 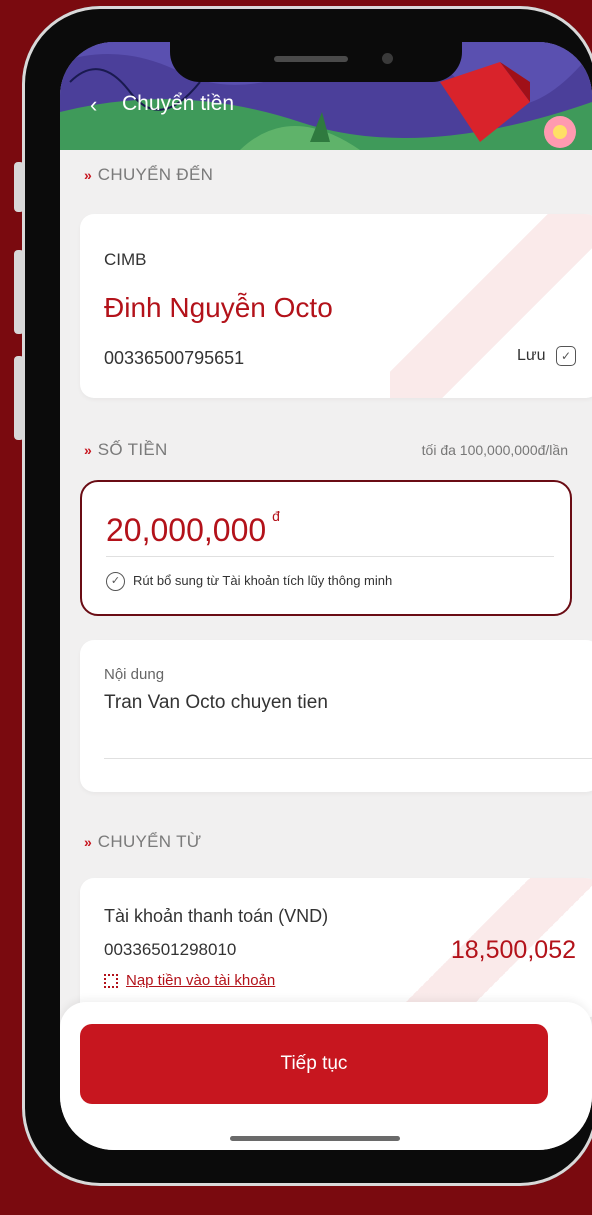 What do you see at coordinates (494, 450) in the screenshot?
I see `amount-limit: tối đa 100,000,000đ/lần` at bounding box center [494, 450].